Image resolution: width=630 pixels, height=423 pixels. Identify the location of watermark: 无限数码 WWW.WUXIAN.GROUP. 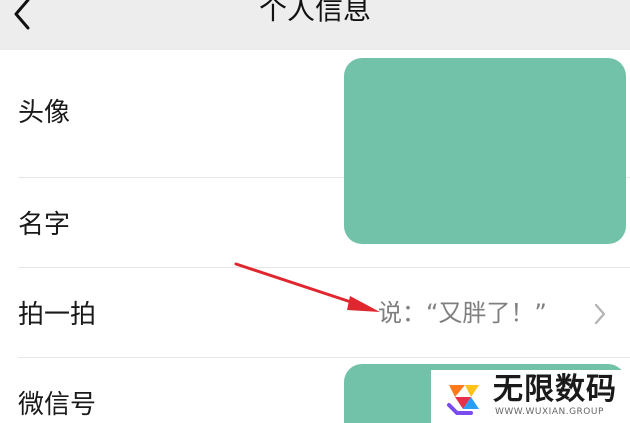
(530, 396).